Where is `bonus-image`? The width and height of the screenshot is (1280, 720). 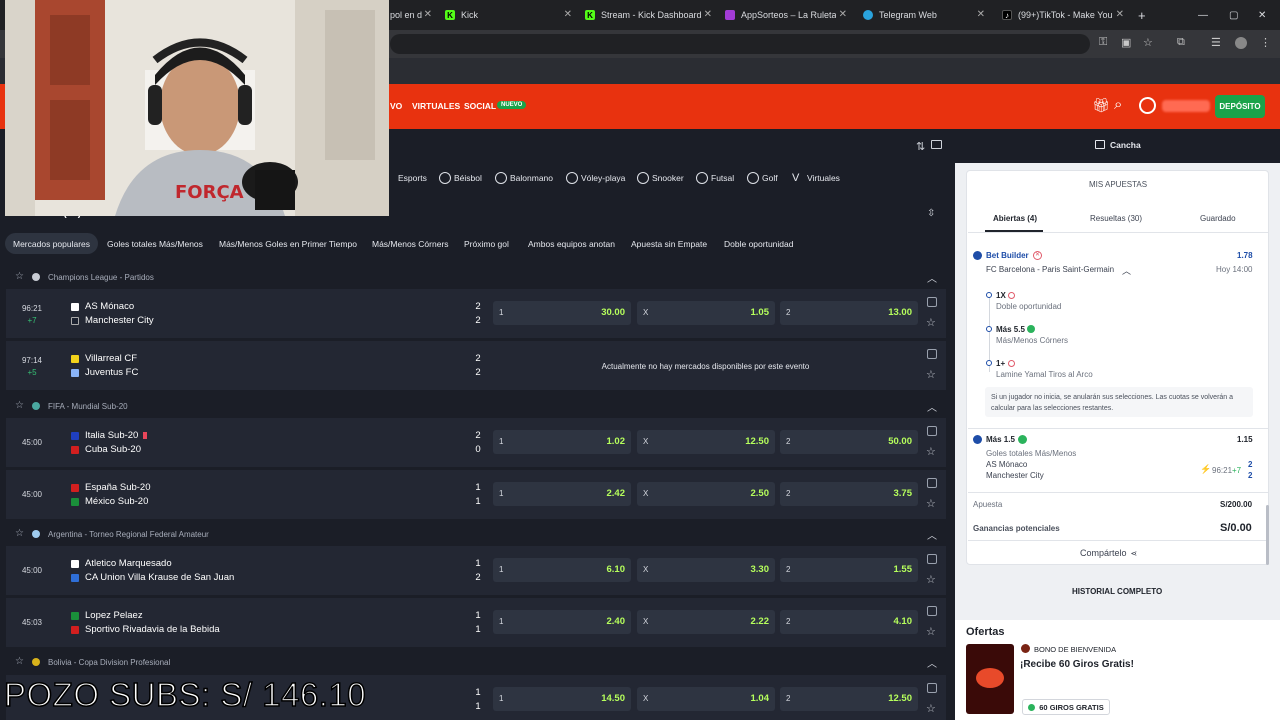 bonus-image is located at coordinates (990, 679).